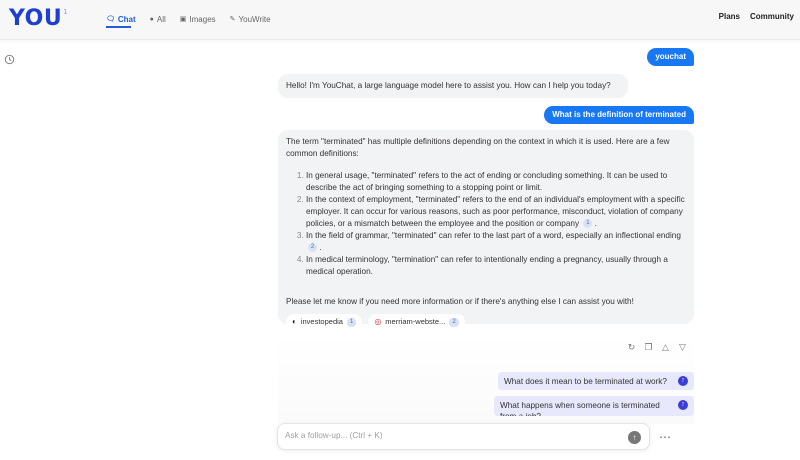 Image resolution: width=800 pixels, height=460 pixels. Describe the element at coordinates (9, 59) in the screenshot. I see `history-icon` at that location.